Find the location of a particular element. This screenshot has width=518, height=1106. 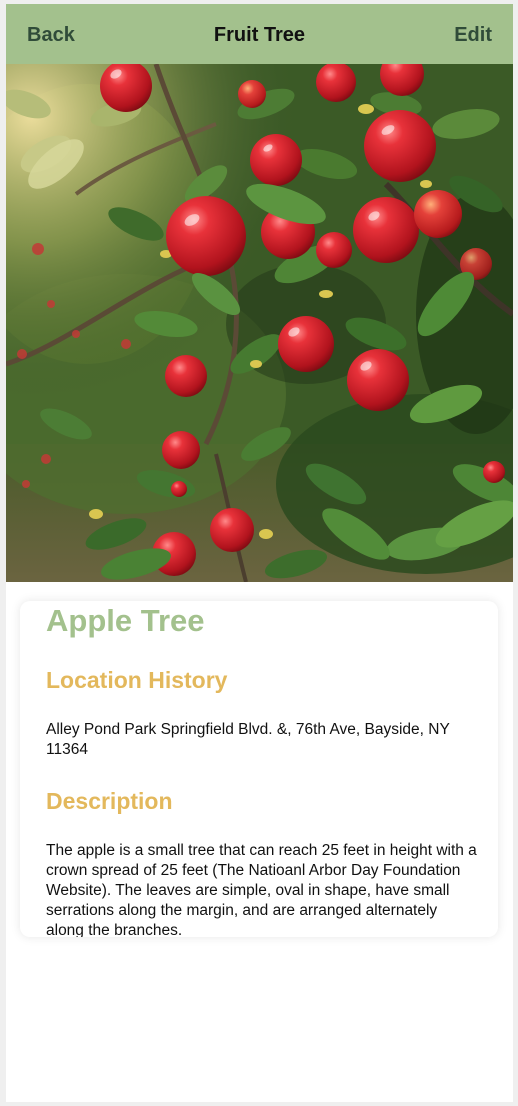

location-history-heading: Location History is located at coordinates (137, 680).